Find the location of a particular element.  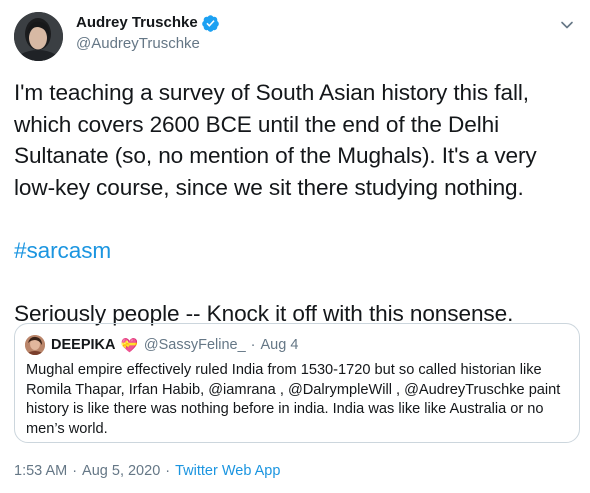

avatar is located at coordinates (38, 36).